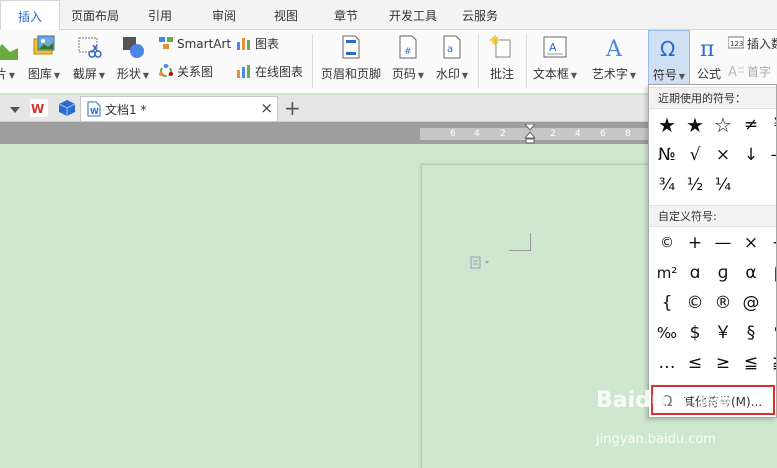 This screenshot has height=468, width=777. What do you see at coordinates (266, 108) in the screenshot?
I see `close-tab-icon: ×` at bounding box center [266, 108].